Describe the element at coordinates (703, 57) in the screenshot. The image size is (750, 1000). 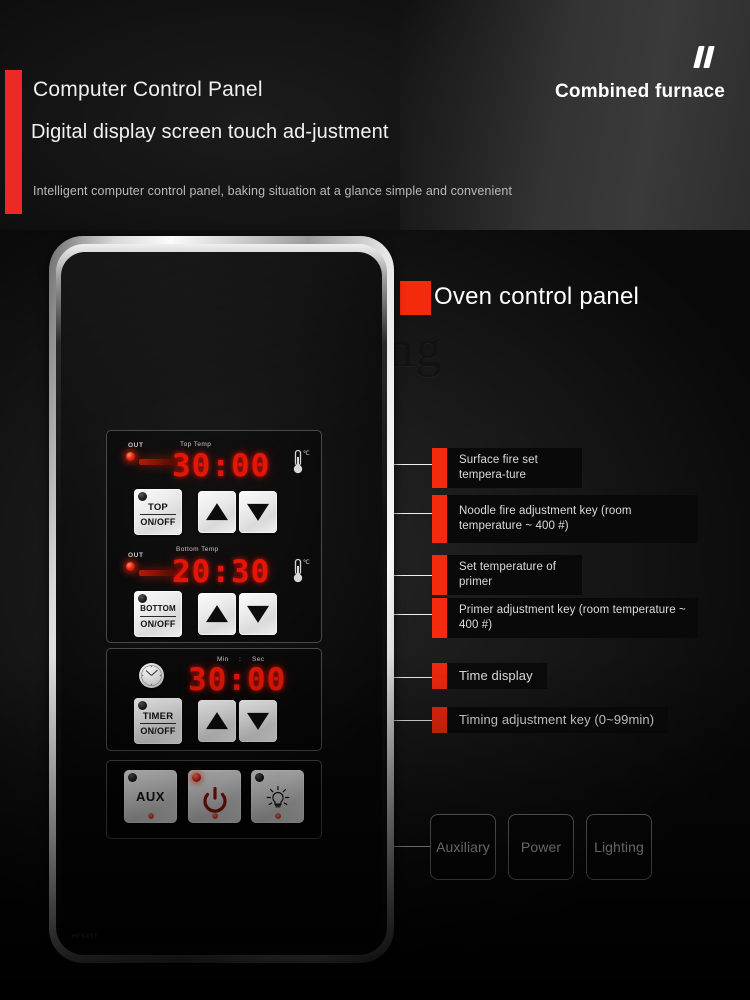
I see `double-prime-icon` at that location.